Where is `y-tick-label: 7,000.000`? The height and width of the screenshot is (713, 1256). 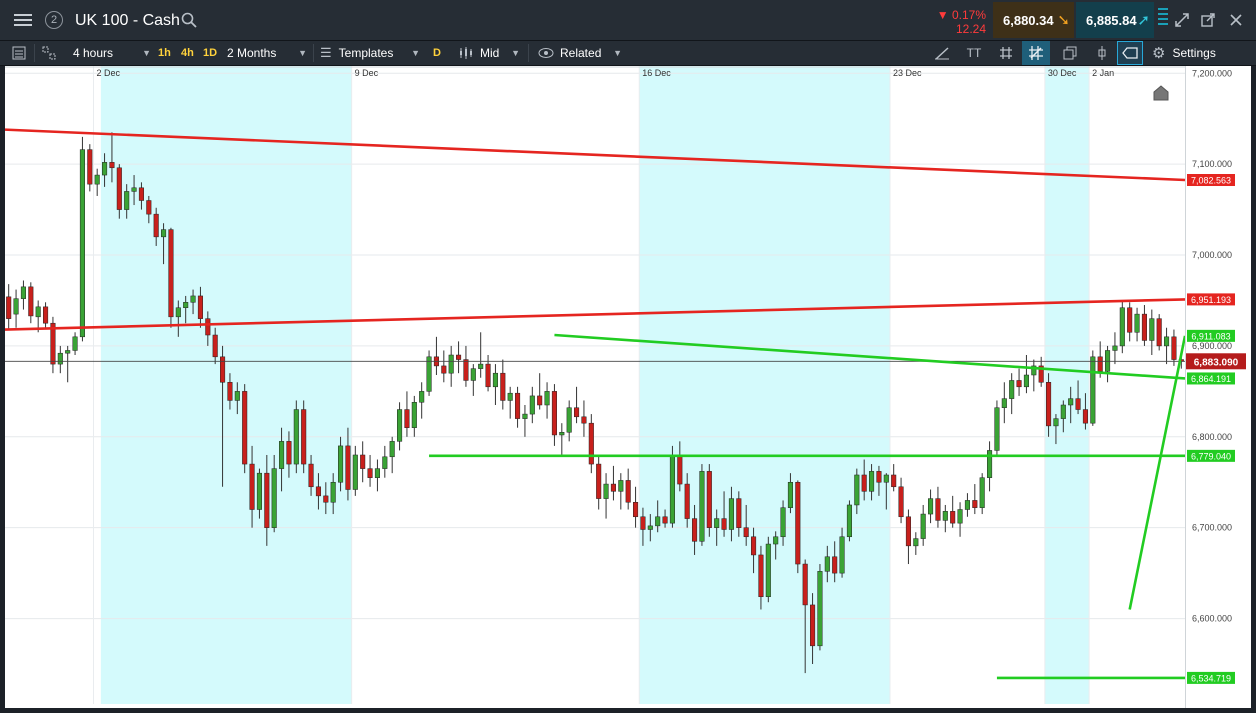 y-tick-label: 7,000.000 is located at coordinates (1212, 255).